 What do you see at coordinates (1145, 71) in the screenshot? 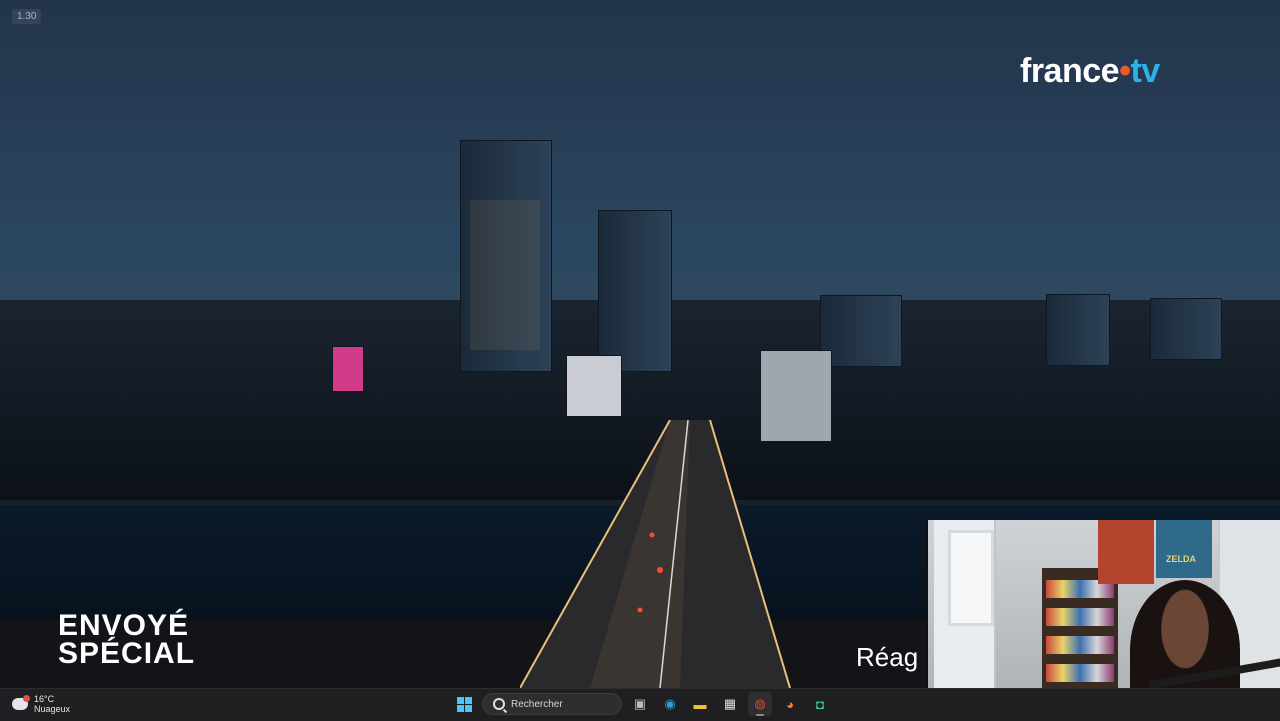
I see `logo-suffix: tv` at bounding box center [1145, 71].